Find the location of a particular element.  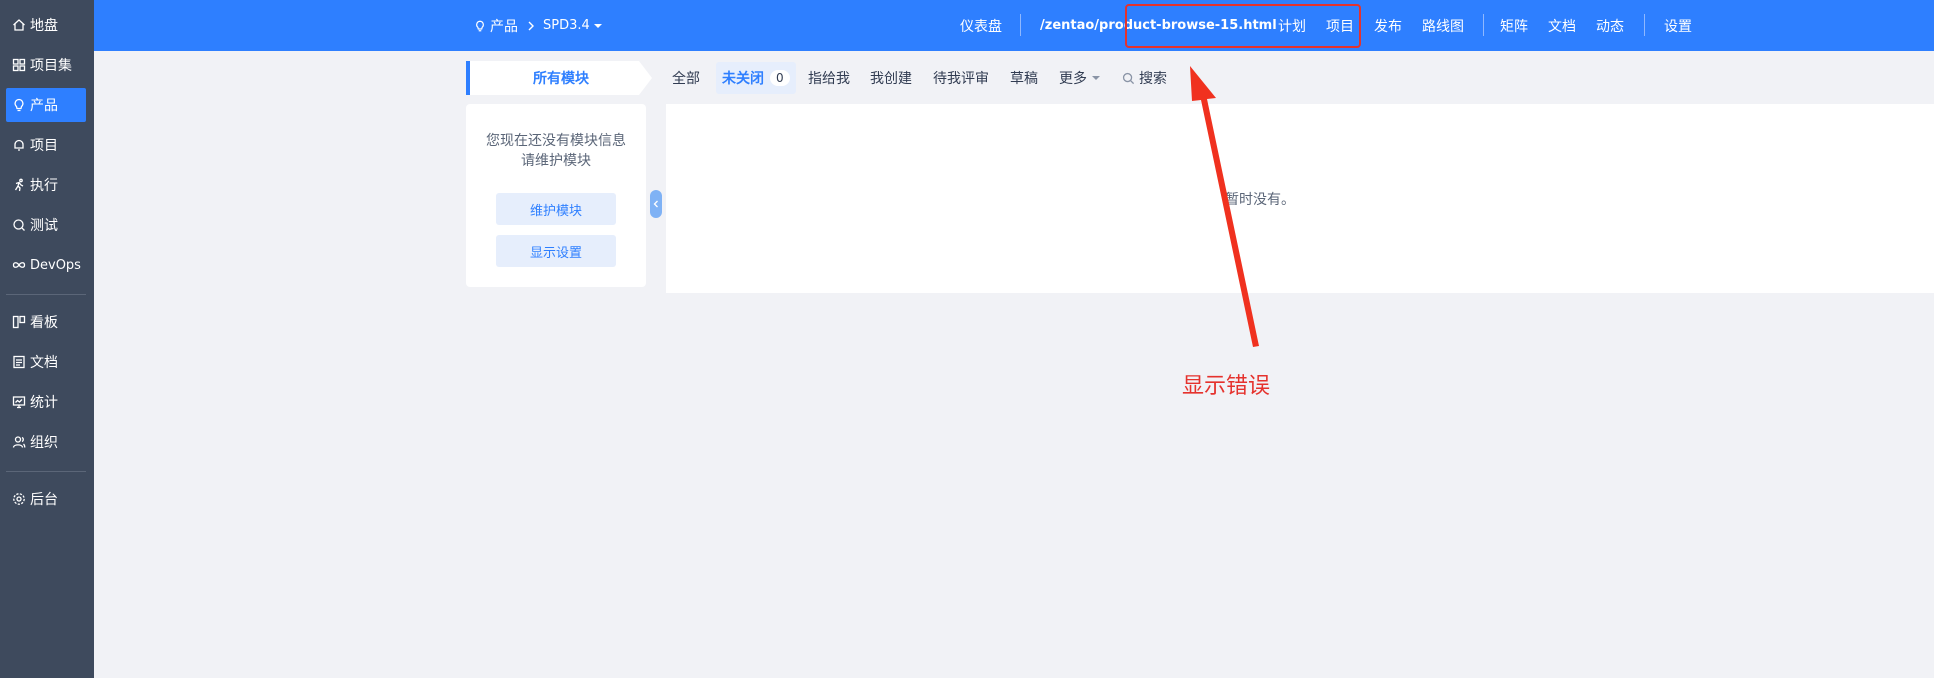

nav-roadmap: 路线图 is located at coordinates (1443, 25).